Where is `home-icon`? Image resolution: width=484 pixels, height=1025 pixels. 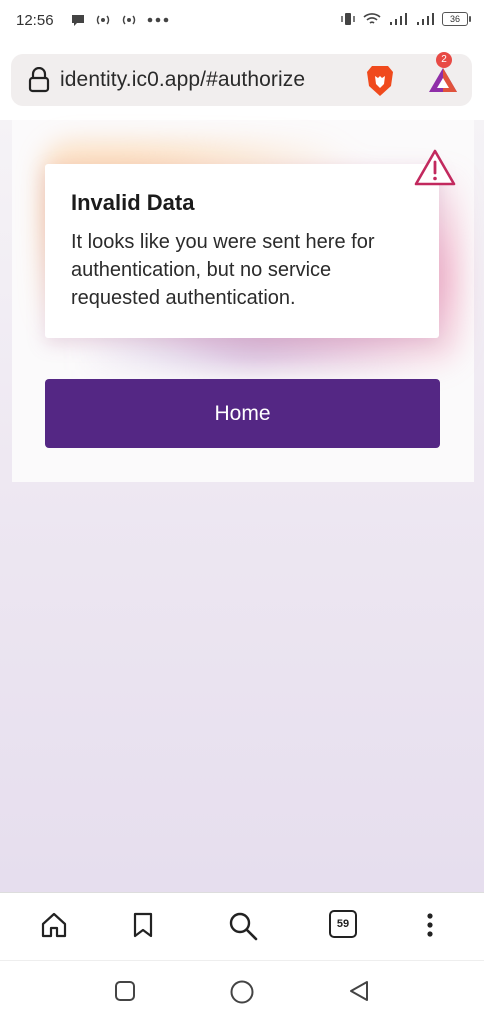
home-icon is located at coordinates (54, 925).